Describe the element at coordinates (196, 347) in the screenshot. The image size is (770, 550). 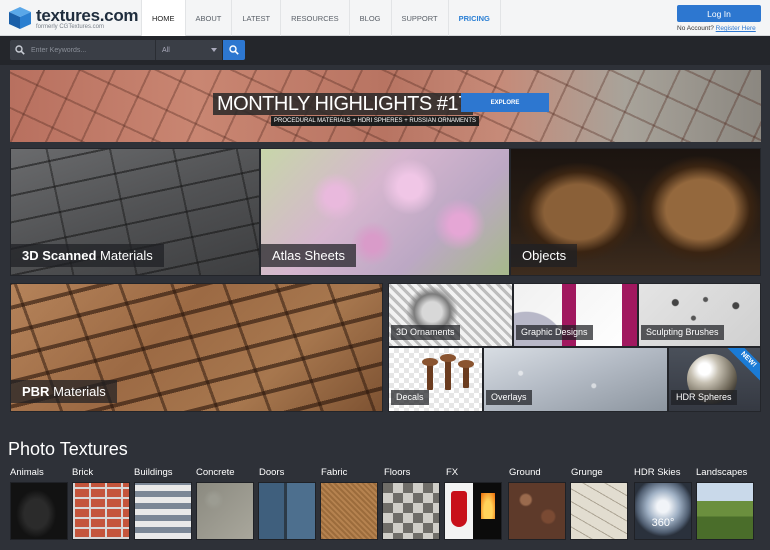
I see `tile-pbr-materials: PBR Materials` at that location.